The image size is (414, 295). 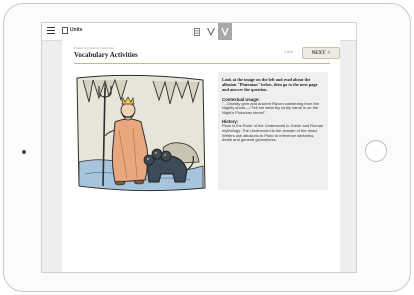 I want to click on chevron-right-icon: >, so click(x=329, y=53).